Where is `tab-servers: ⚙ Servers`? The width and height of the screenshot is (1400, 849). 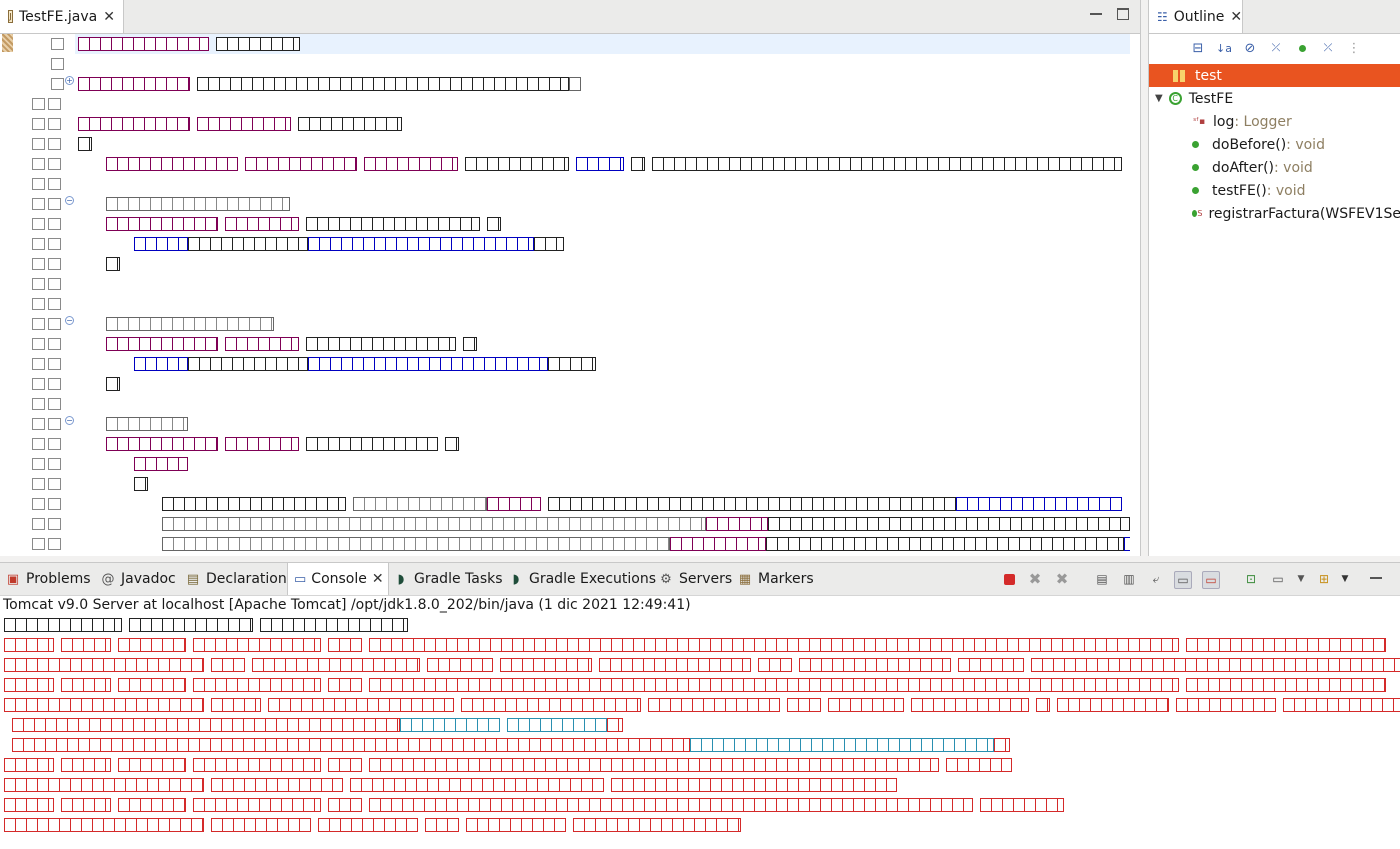
tab-servers: ⚙ Servers is located at coordinates (695, 579).